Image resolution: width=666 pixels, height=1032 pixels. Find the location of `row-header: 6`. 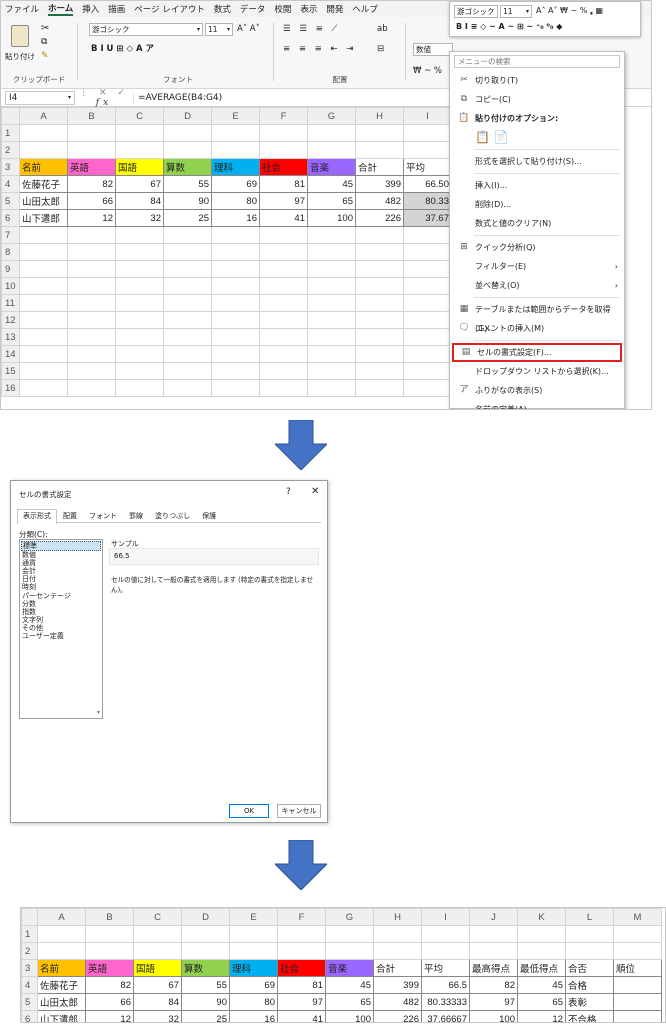

row-header: 6 is located at coordinates (10, 218).